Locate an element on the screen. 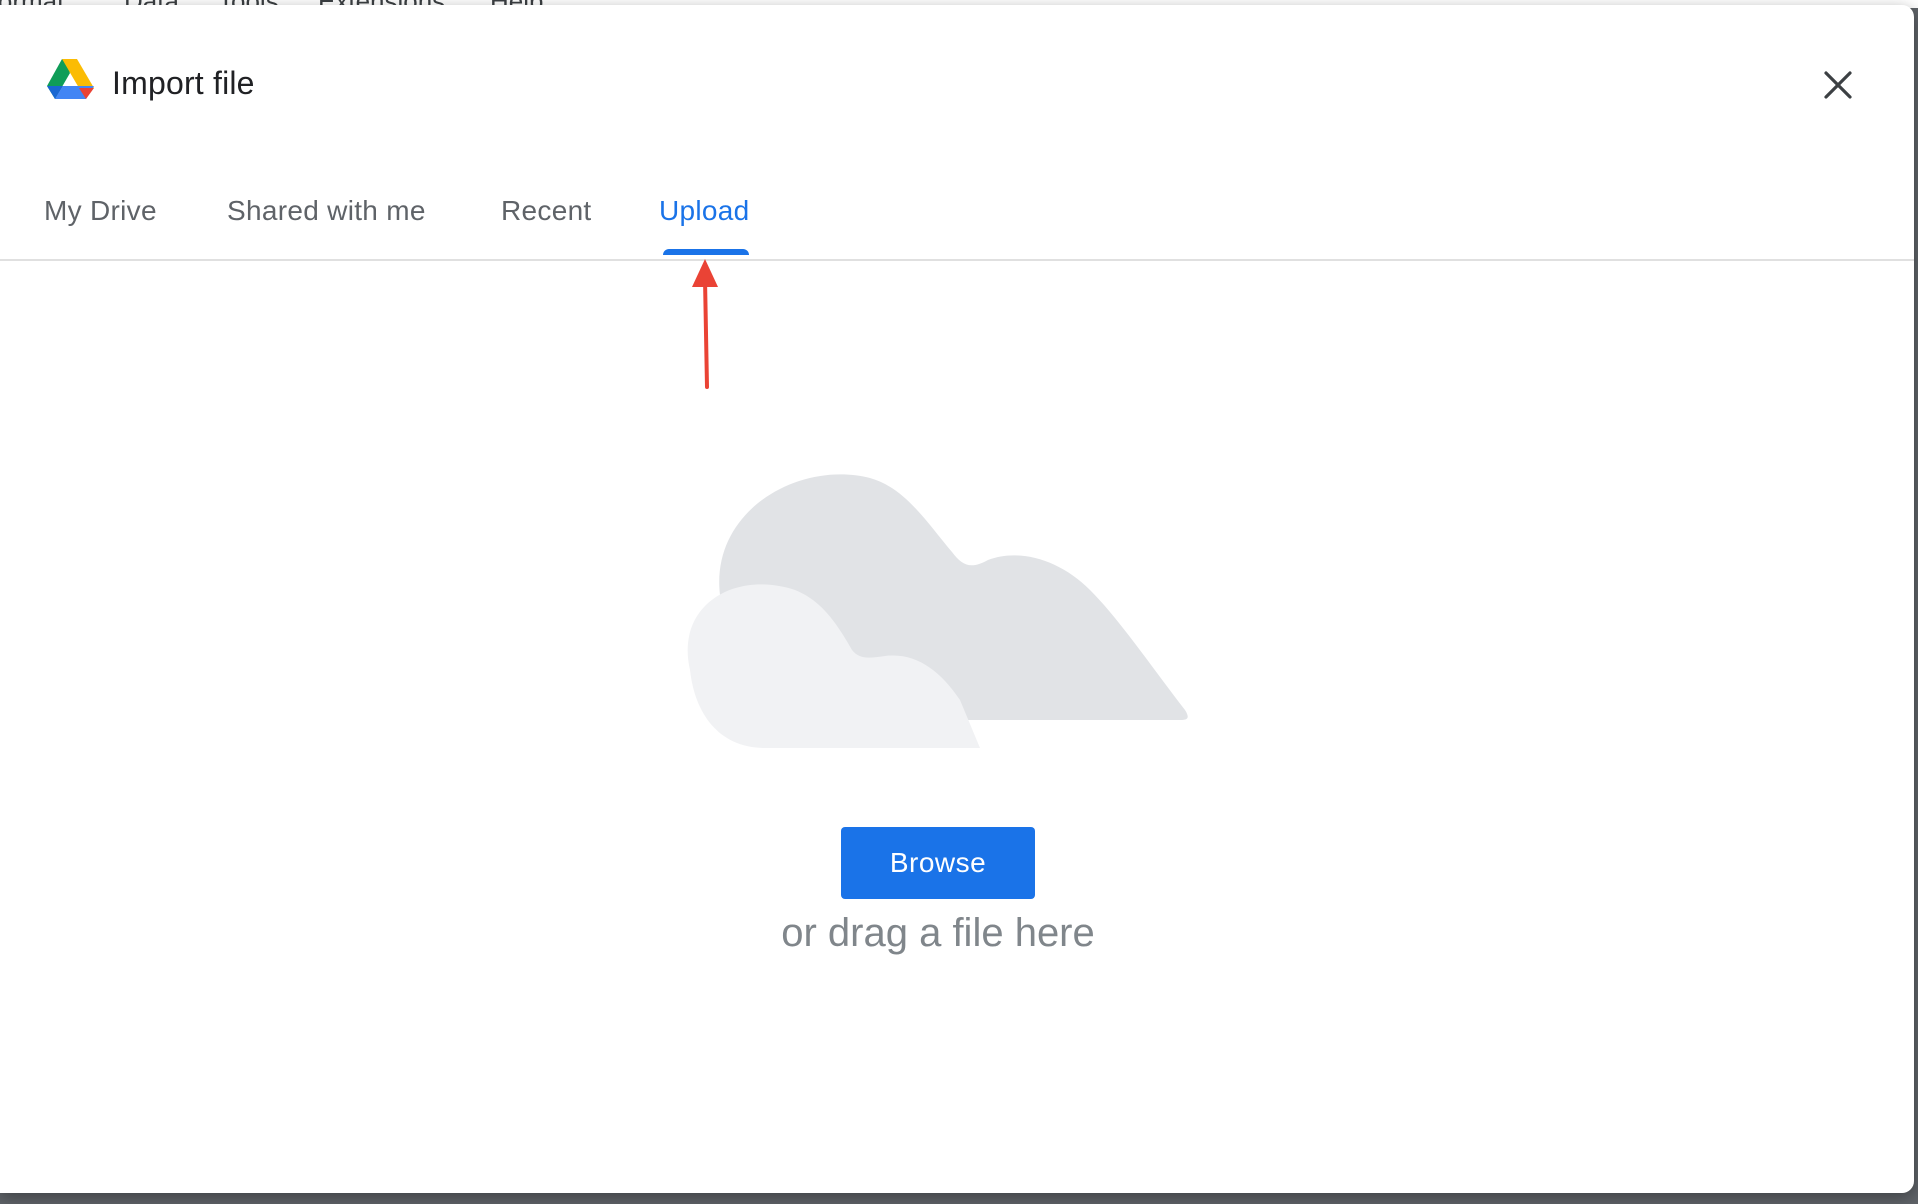 The width and height of the screenshot is (1918, 1204). close-icon is located at coordinates (1838, 85).